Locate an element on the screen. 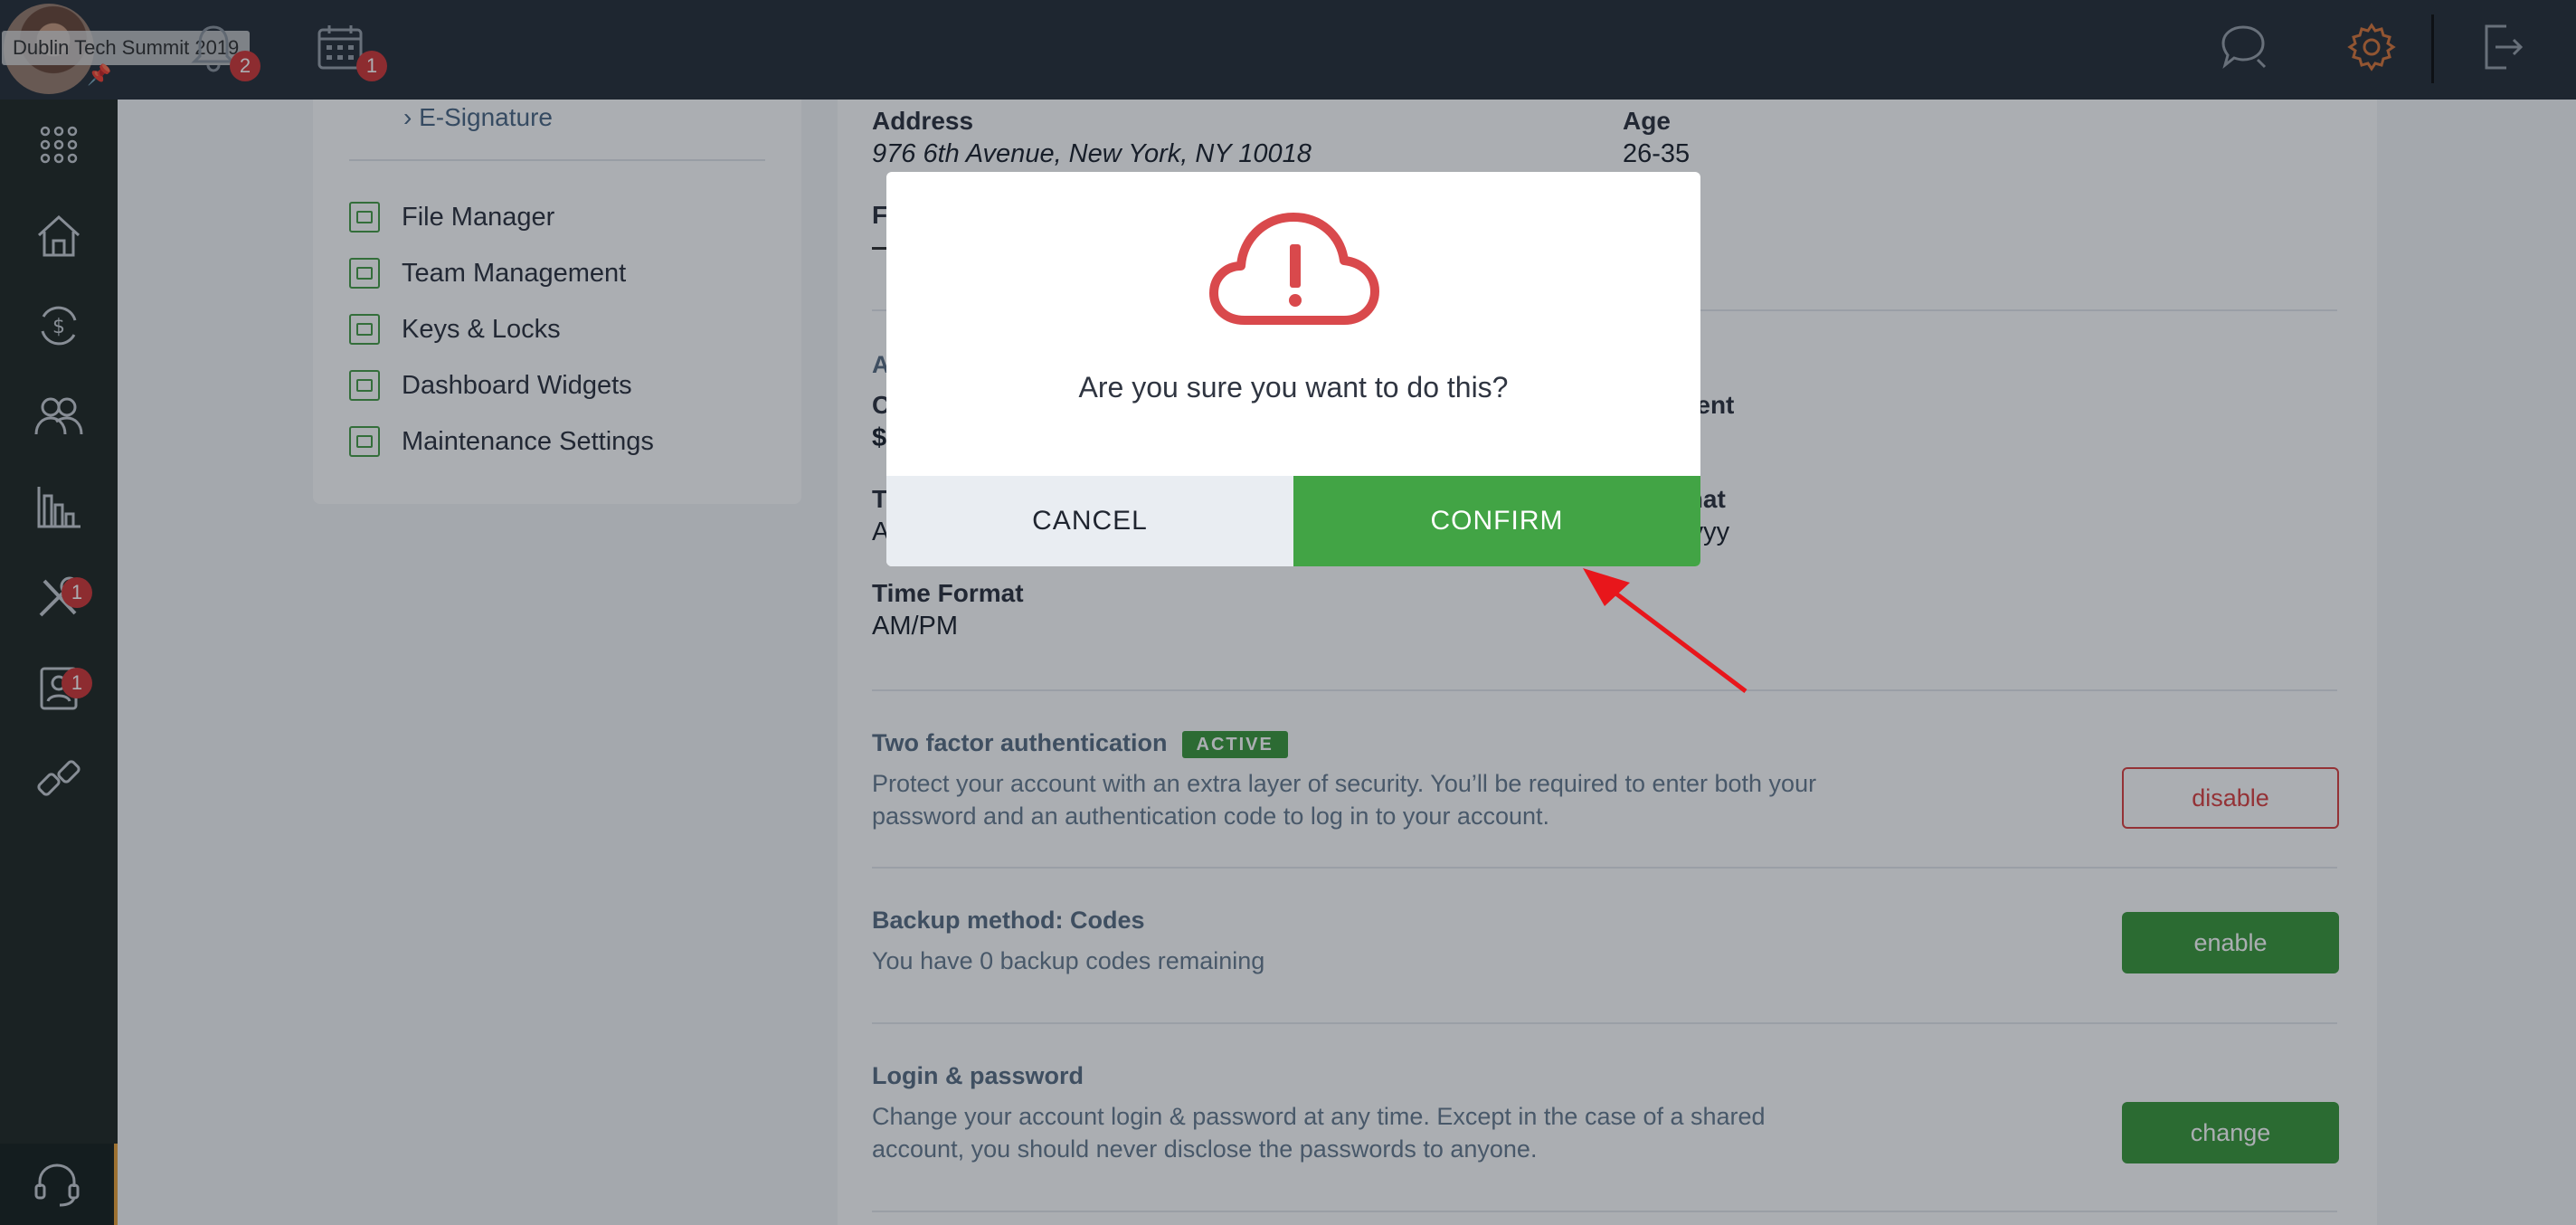 The image size is (2576, 1225). annotation-arrow-icon is located at coordinates (1665, 630).